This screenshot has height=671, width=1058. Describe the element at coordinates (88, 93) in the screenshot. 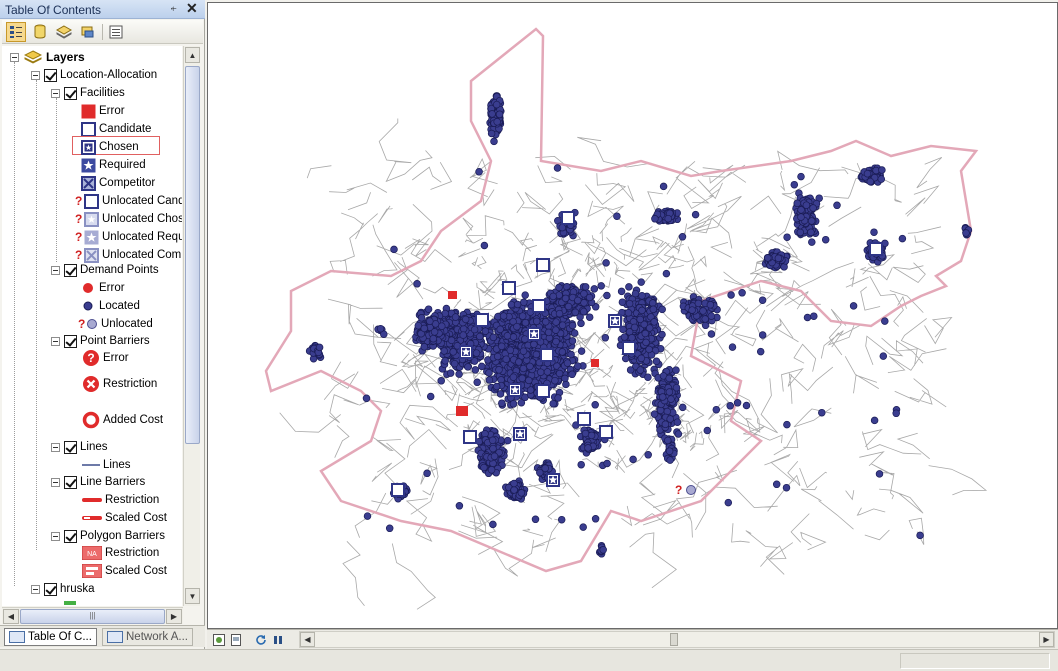

I see `tree-node-facilities: Facilities` at that location.